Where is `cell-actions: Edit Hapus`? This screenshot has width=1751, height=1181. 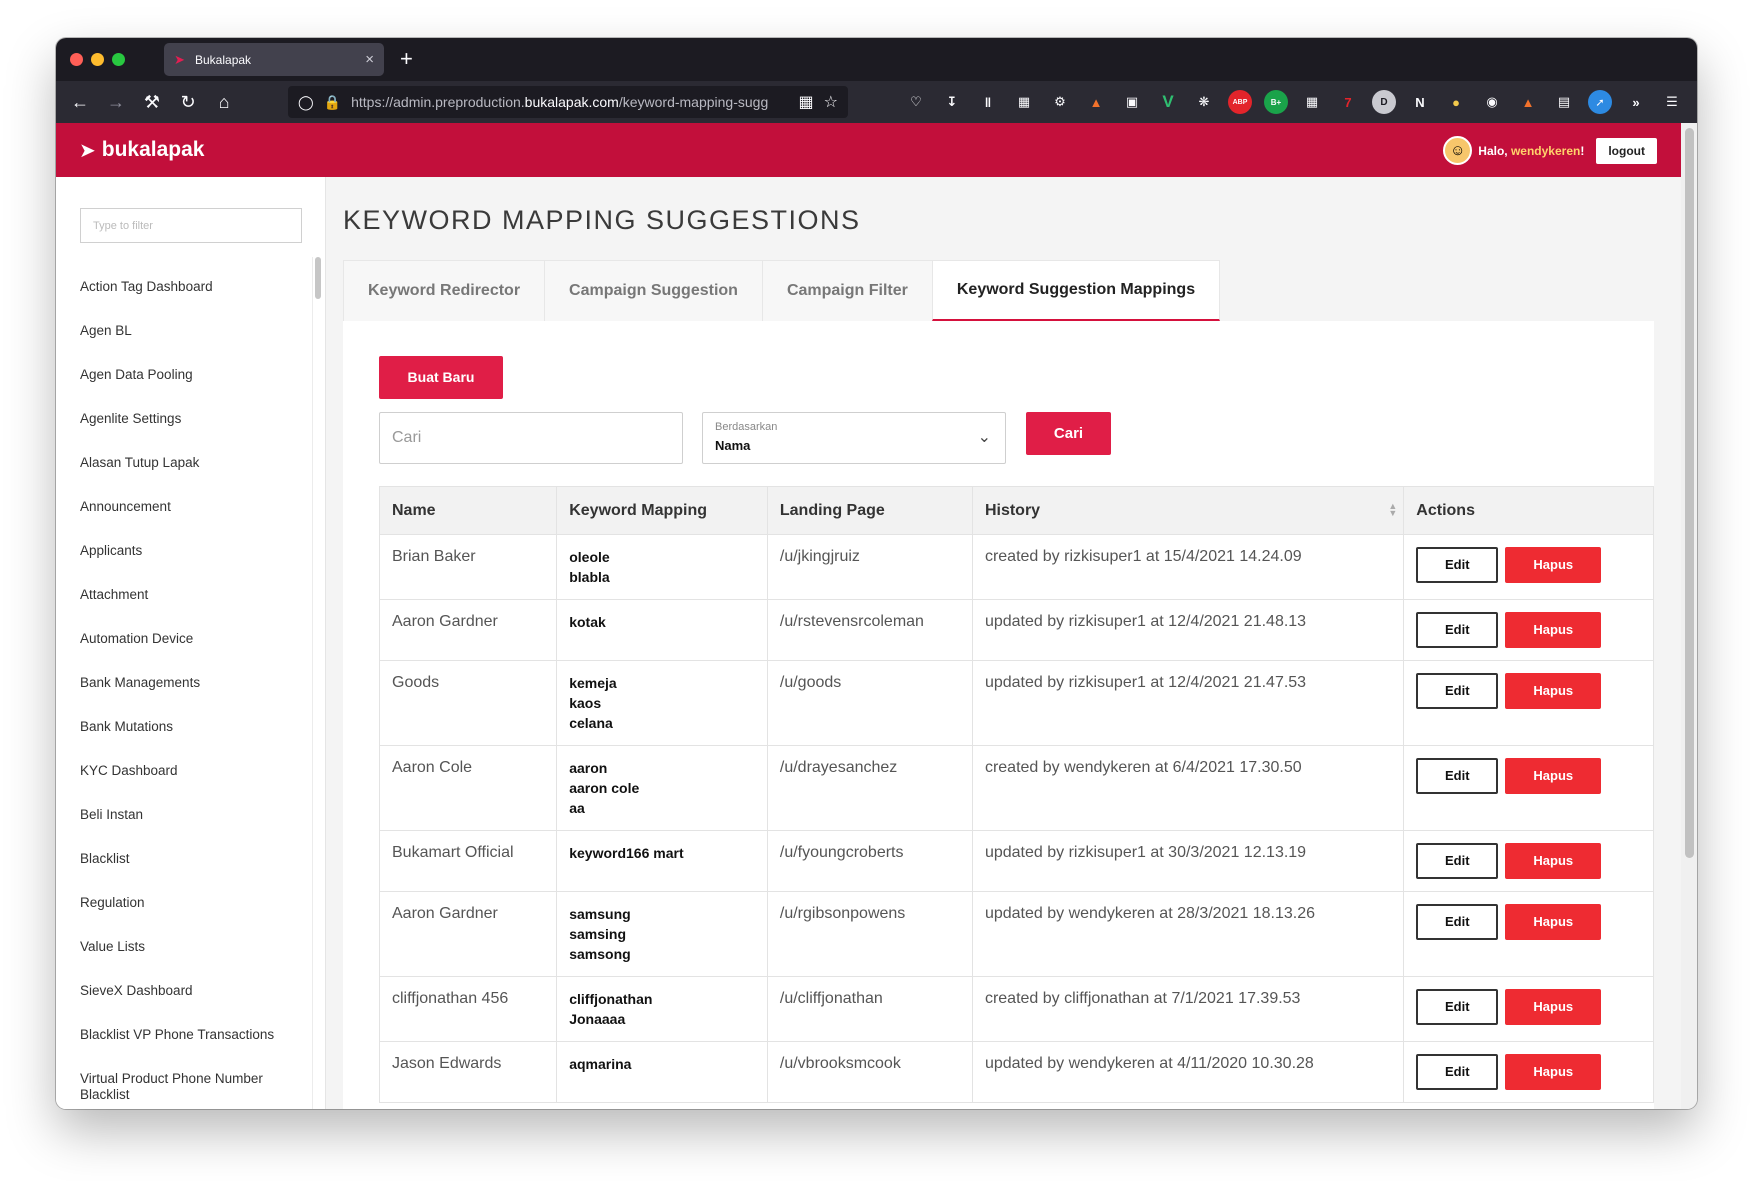 cell-actions: Edit Hapus is located at coordinates (1528, 630).